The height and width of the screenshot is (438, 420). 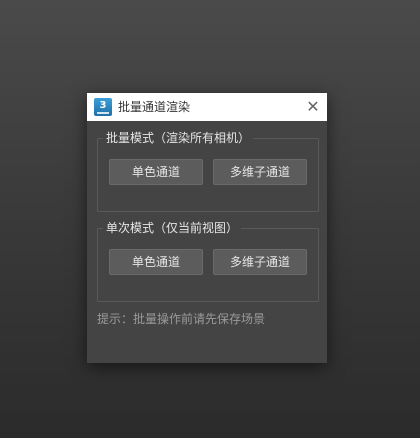 What do you see at coordinates (208, 260) in the screenshot?
I see `single-mode-group: 单次模式（仅当前视图） 单色通道 多维子通道` at bounding box center [208, 260].